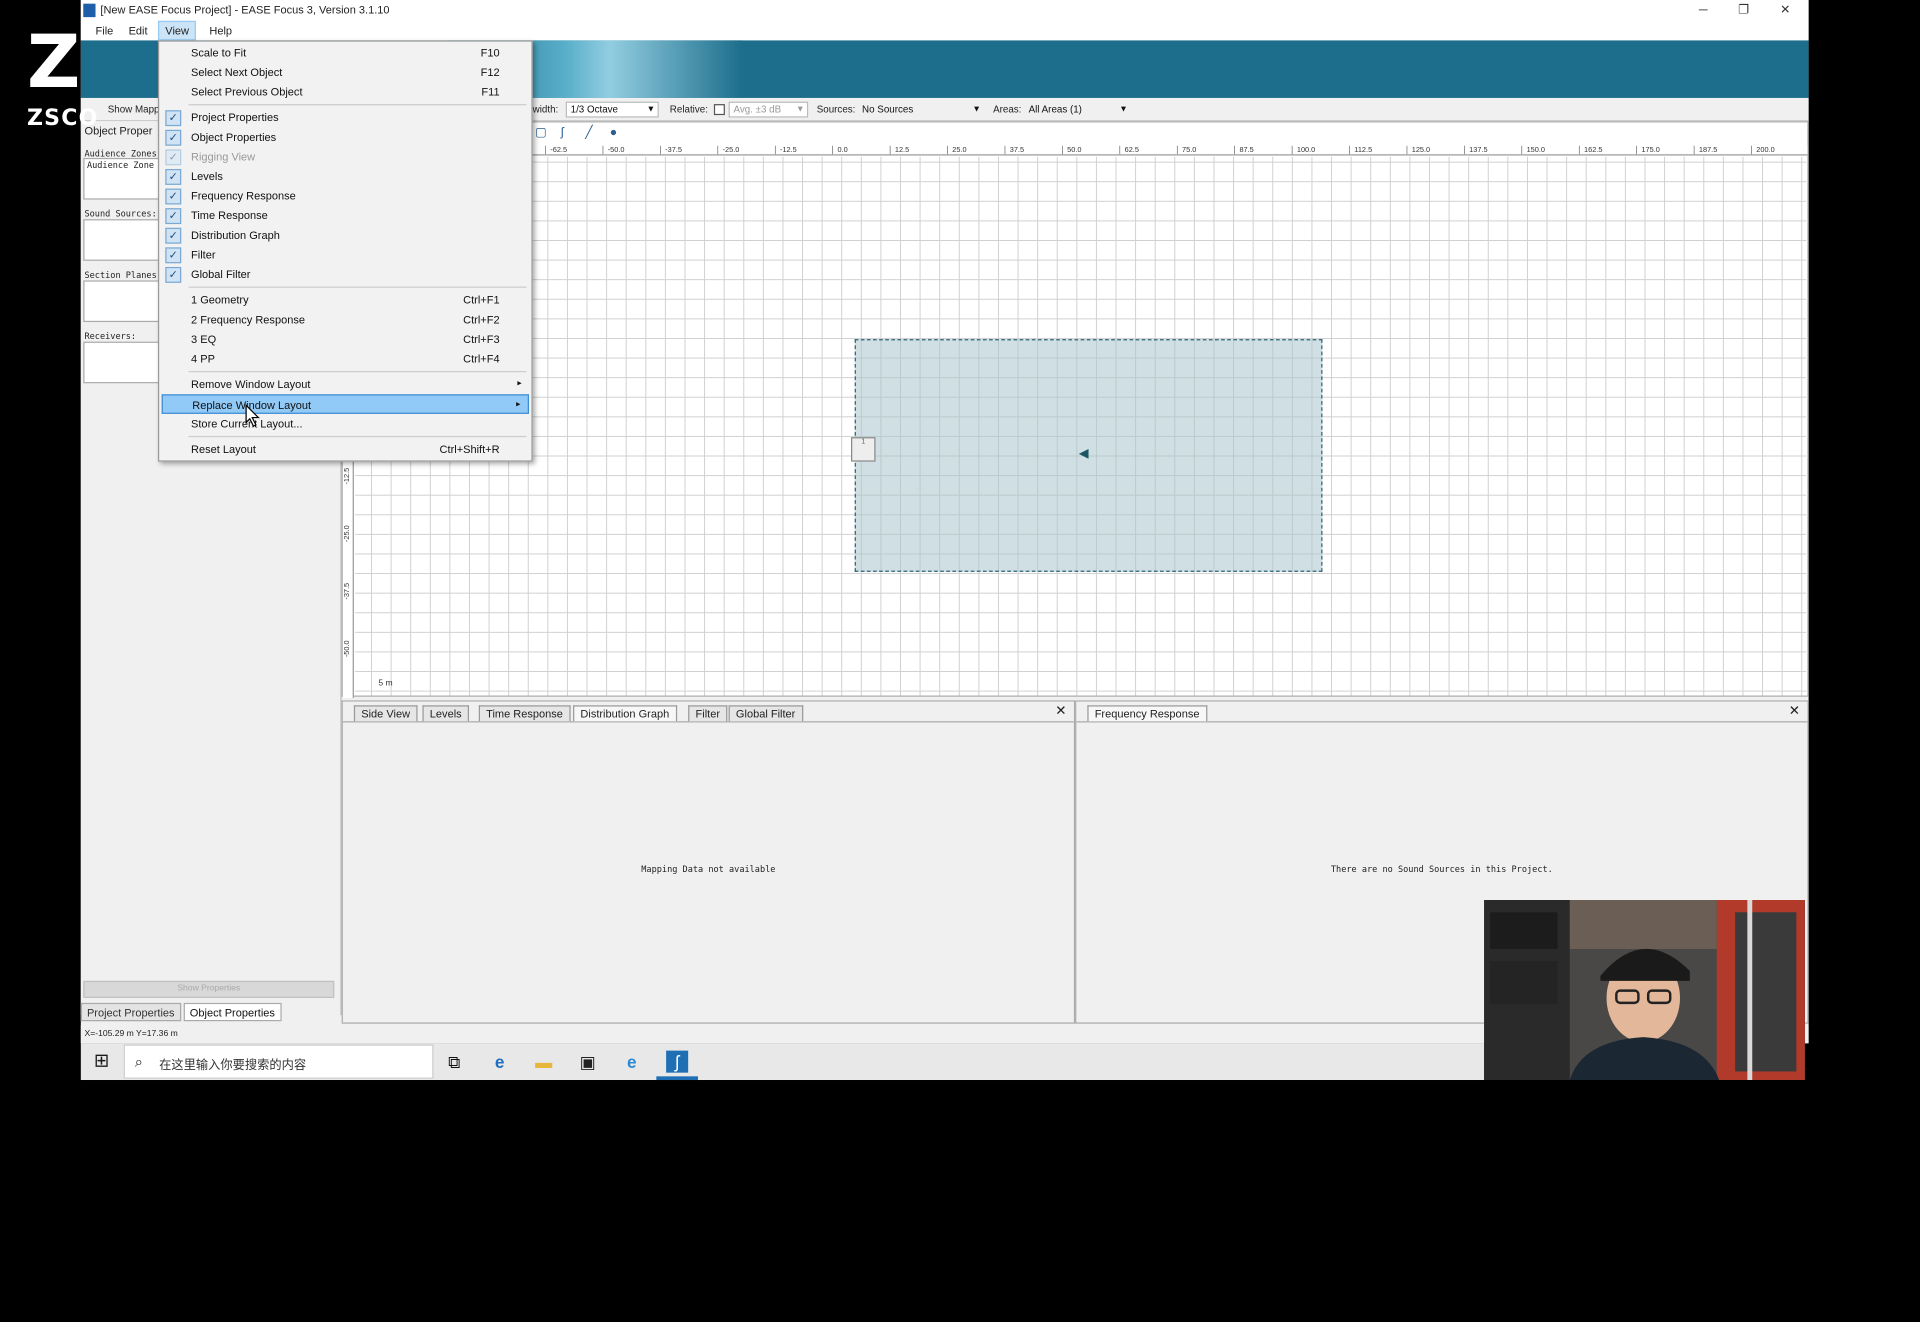 The image size is (1920, 1322). I want to click on task-view-icon: ⧉, so click(454, 1062).